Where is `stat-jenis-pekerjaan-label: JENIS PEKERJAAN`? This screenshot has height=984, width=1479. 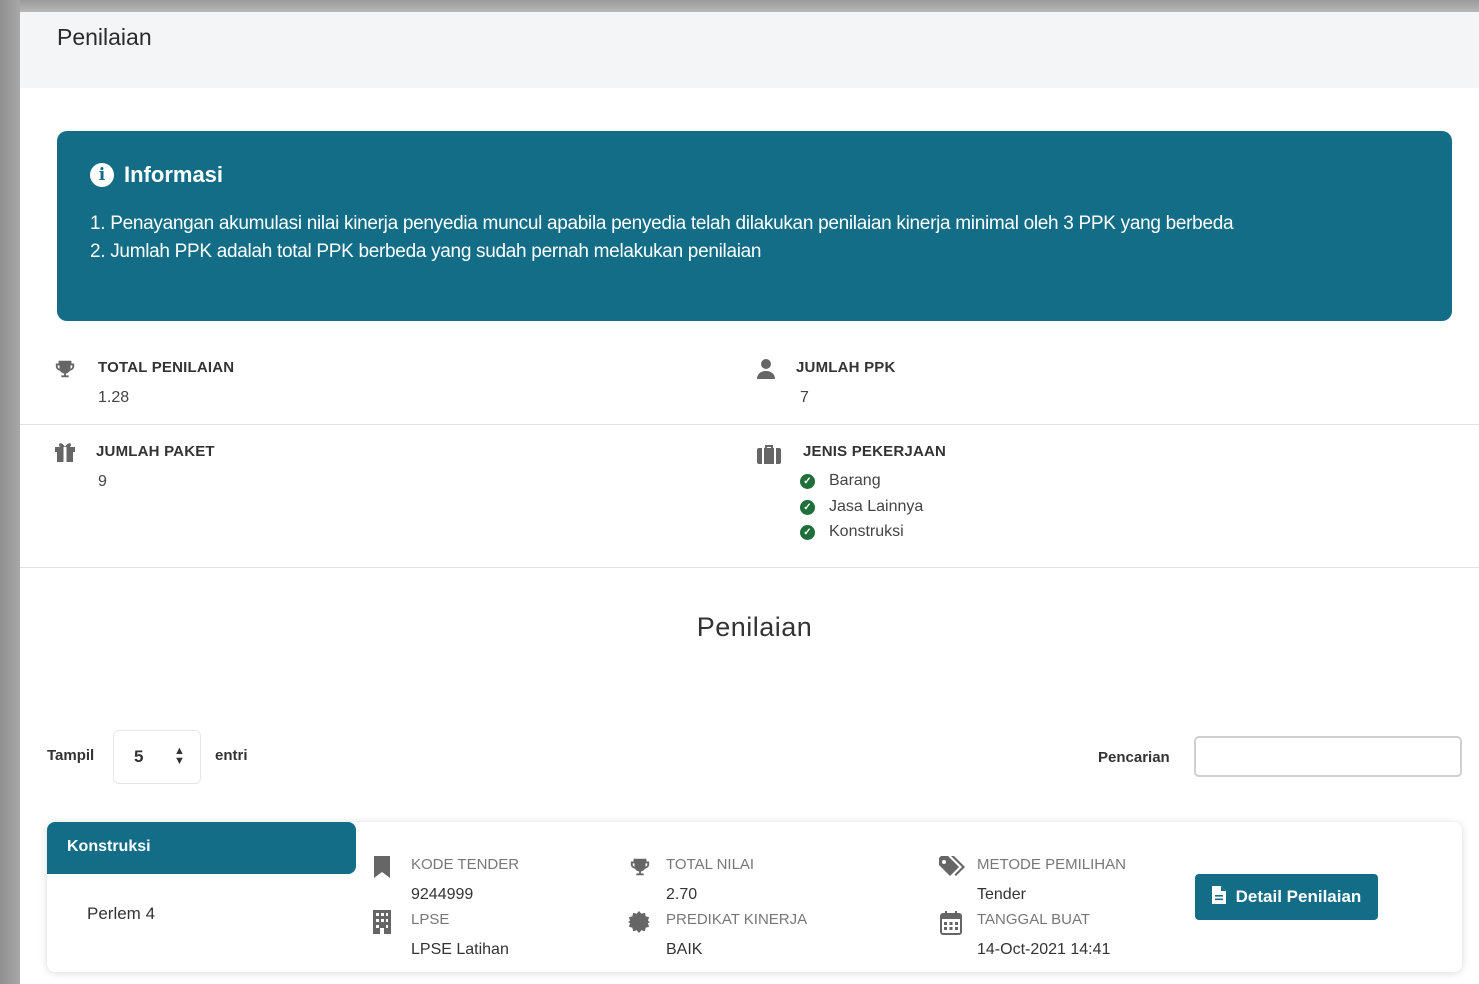 stat-jenis-pekerjaan-label: JENIS PEKERJAAN is located at coordinates (875, 451).